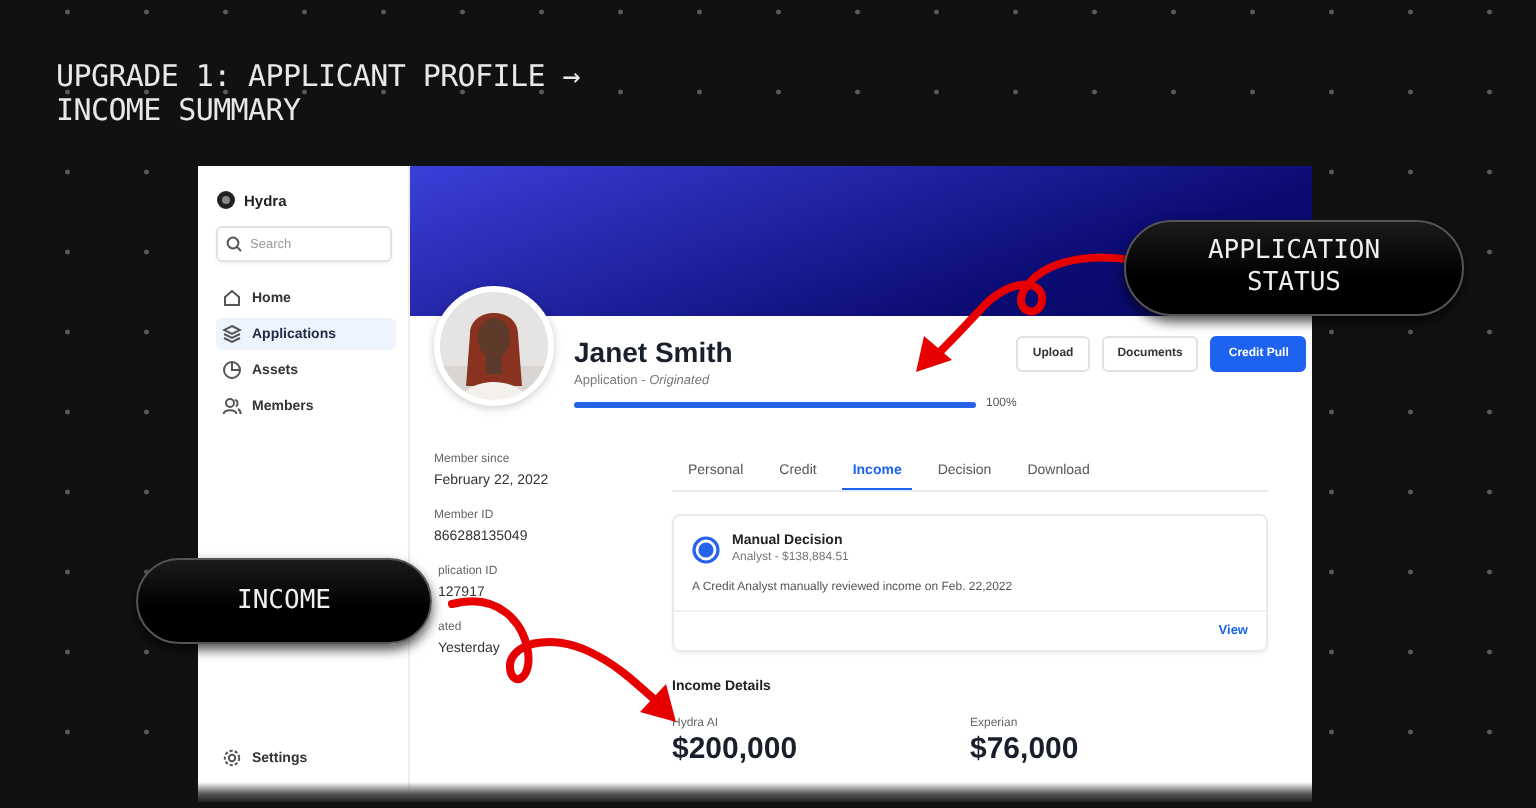  What do you see at coordinates (319, 96) in the screenshot?
I see `headline: UPGRADE 1: APPLICANT PROFILE → INCOME SUMMARY` at bounding box center [319, 96].